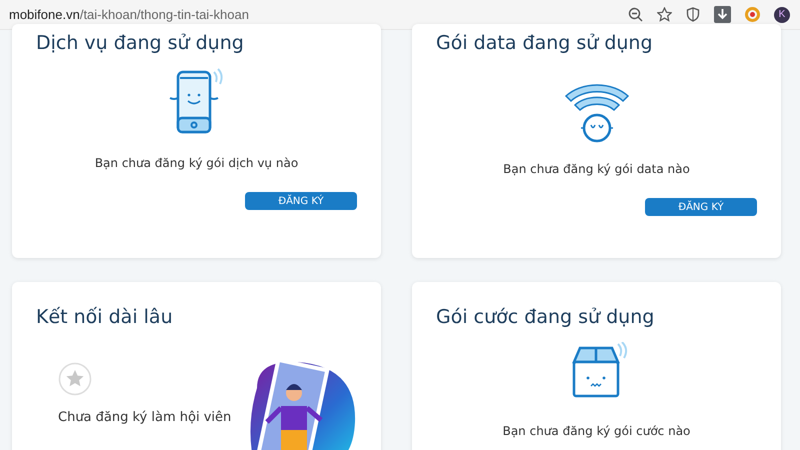 This screenshot has height=450, width=800. I want to click on card-title: Gói cước đang sử dụng, so click(545, 317).